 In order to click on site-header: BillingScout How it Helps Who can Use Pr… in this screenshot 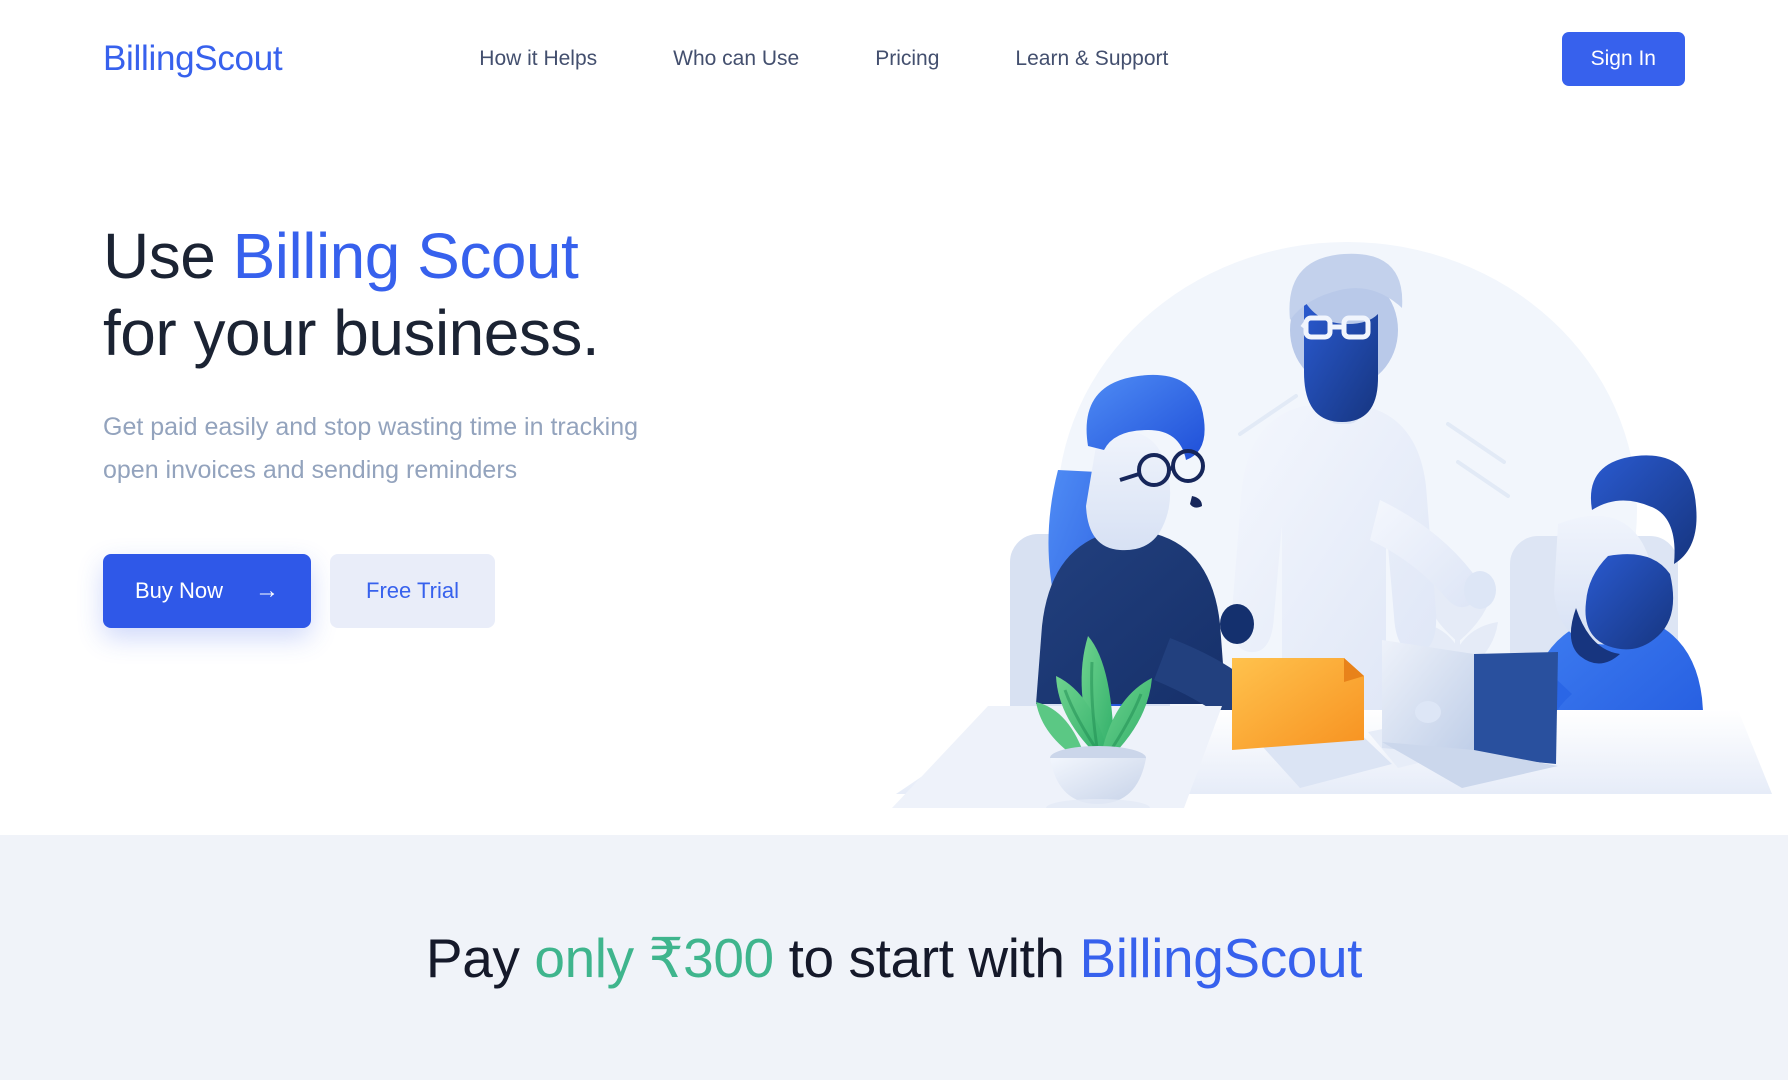, I will do `click(894, 59)`.